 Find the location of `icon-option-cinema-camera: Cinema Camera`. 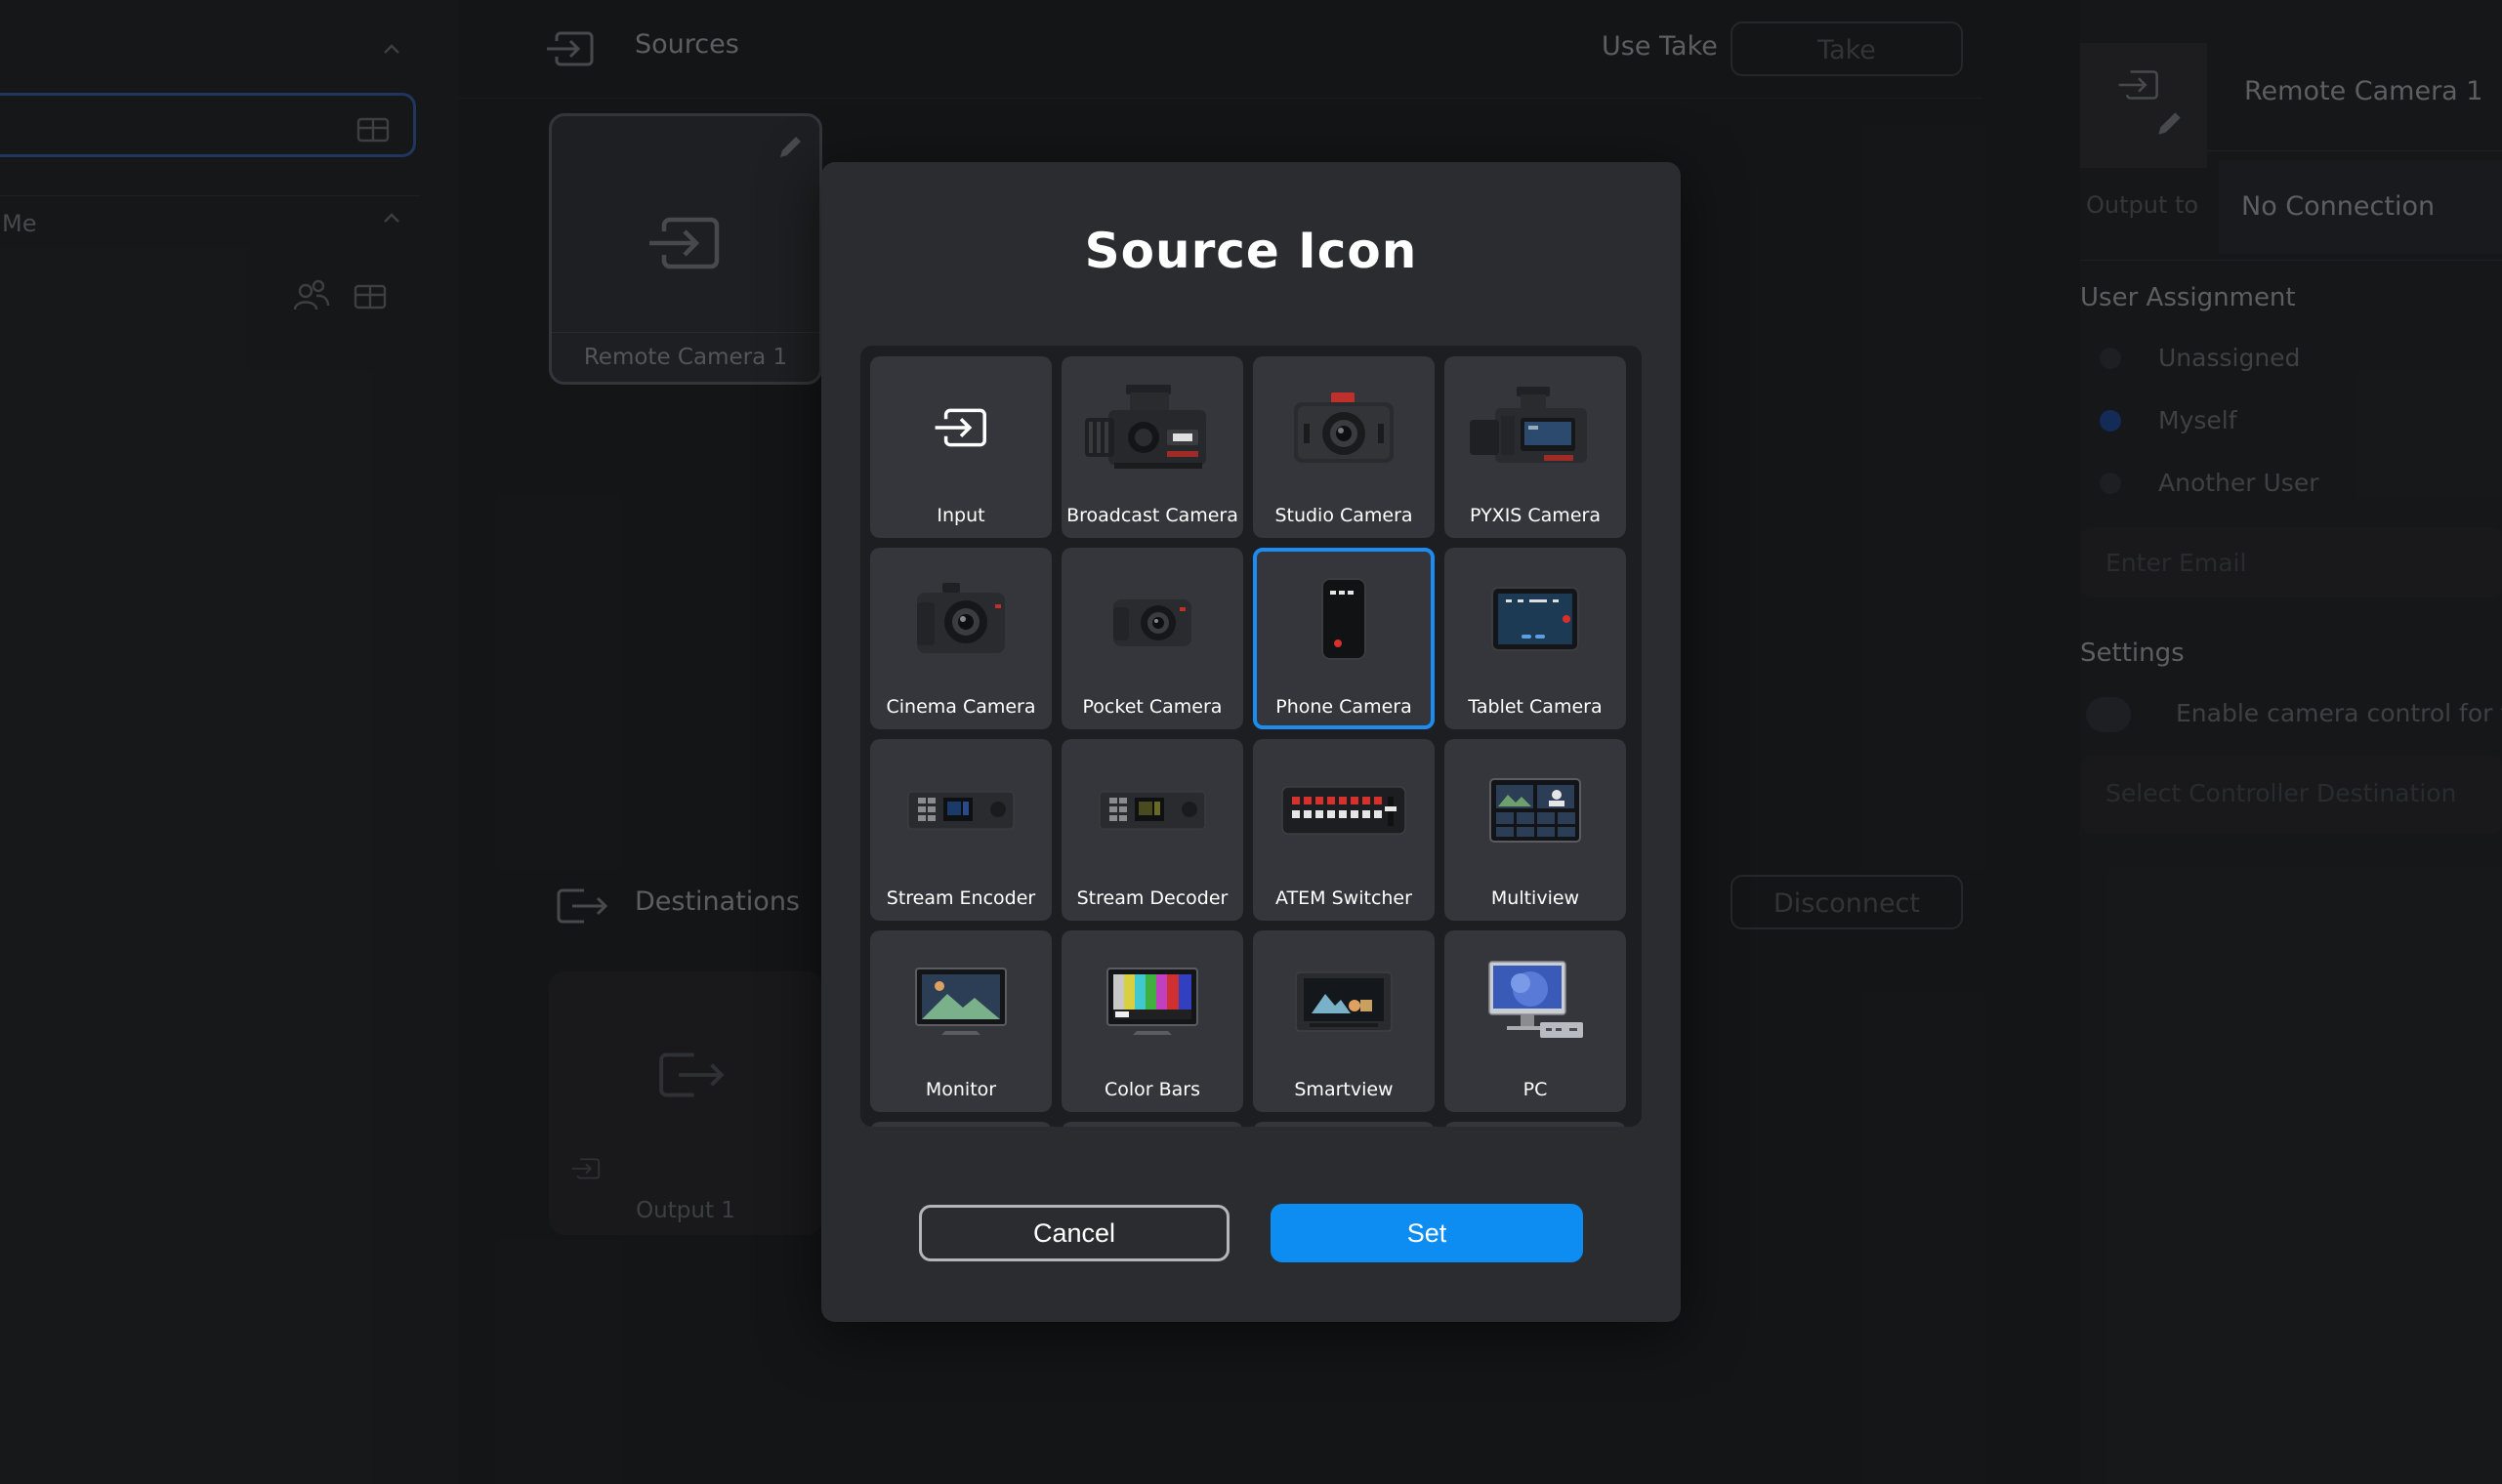

icon-option-cinema-camera: Cinema Camera is located at coordinates (961, 639).